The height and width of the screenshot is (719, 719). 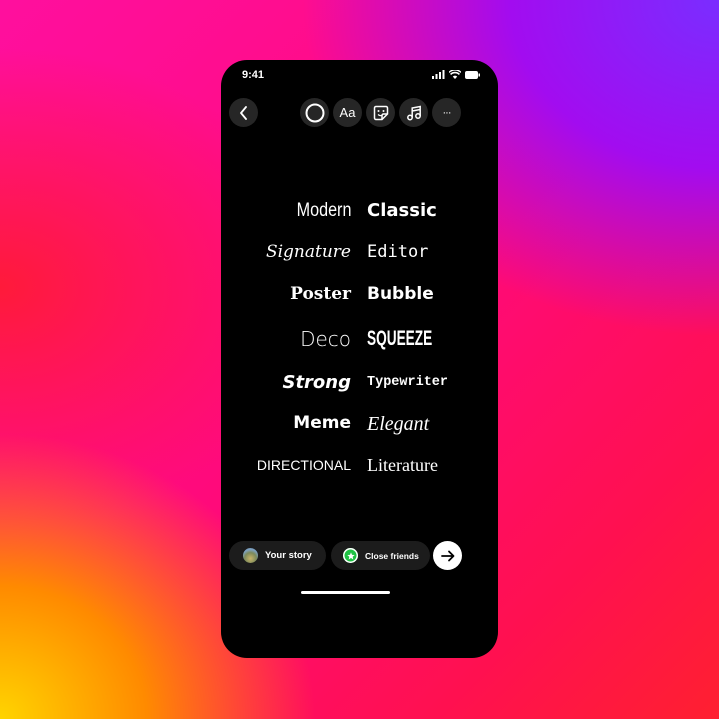 I want to click on text-style-label: Aa, so click(x=347, y=112).